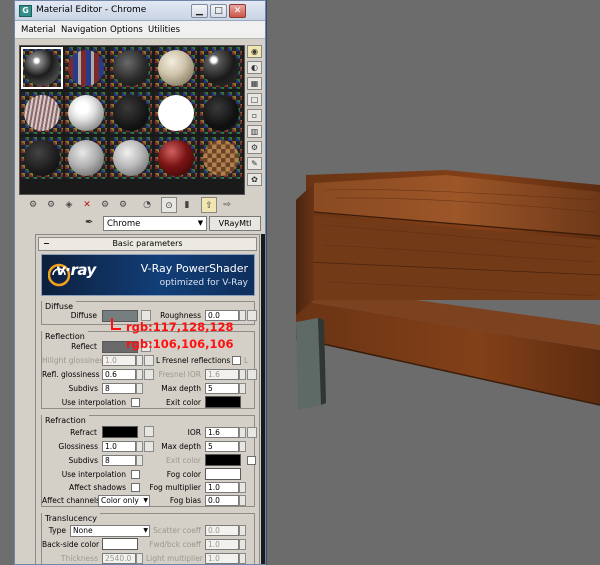 The image size is (600, 565). I want to click on make-preview-icon: ▥, so click(254, 131).